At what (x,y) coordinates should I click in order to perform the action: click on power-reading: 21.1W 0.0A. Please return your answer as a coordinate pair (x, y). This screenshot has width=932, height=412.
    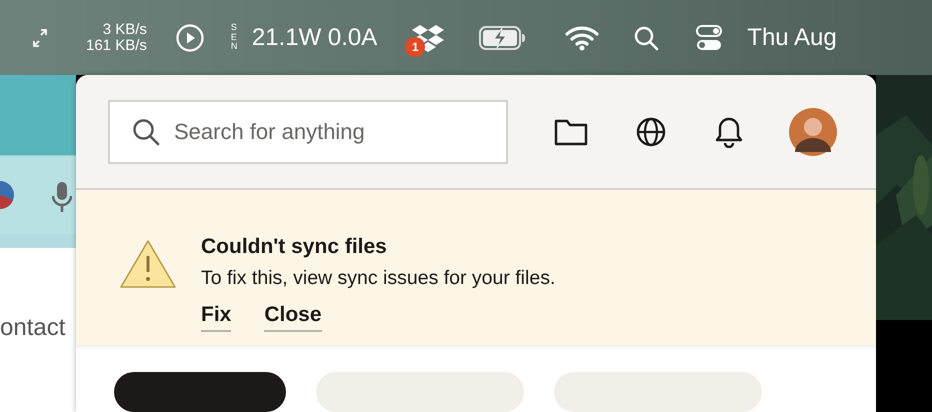
    Looking at the image, I should click on (315, 38).